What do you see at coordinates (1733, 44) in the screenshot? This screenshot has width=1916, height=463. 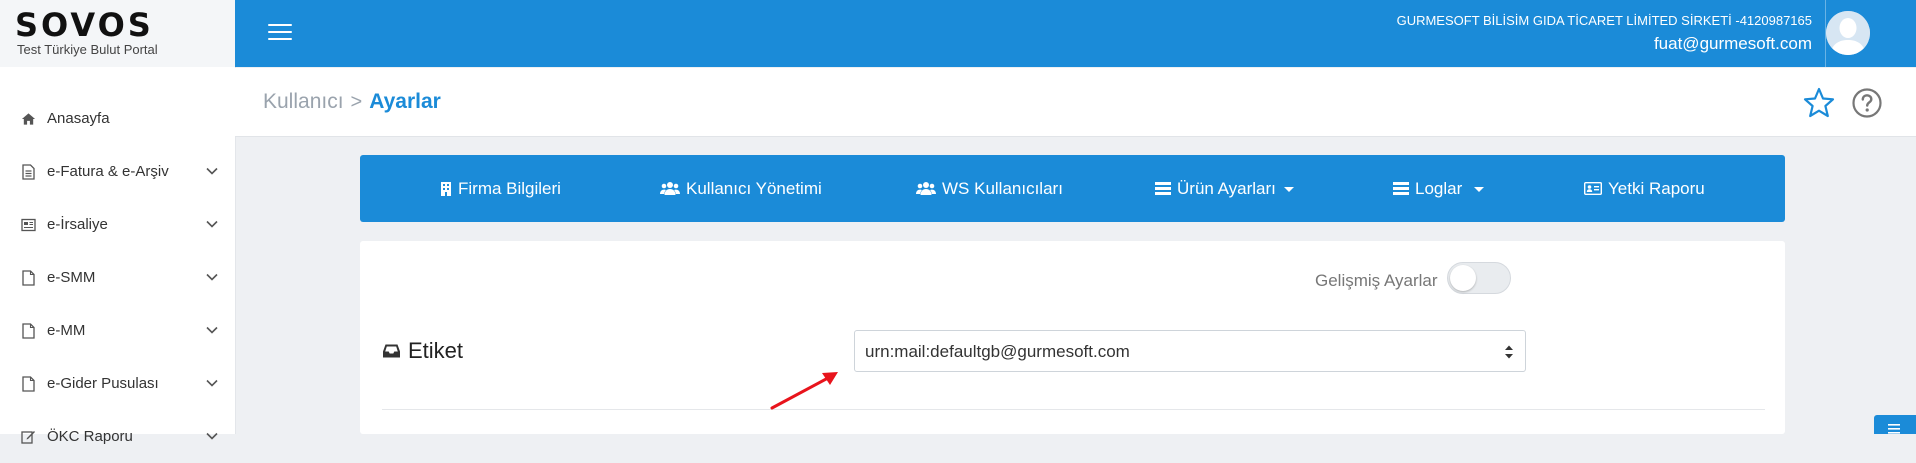 I see `user-email: fuat@gurmesoft.com` at bounding box center [1733, 44].